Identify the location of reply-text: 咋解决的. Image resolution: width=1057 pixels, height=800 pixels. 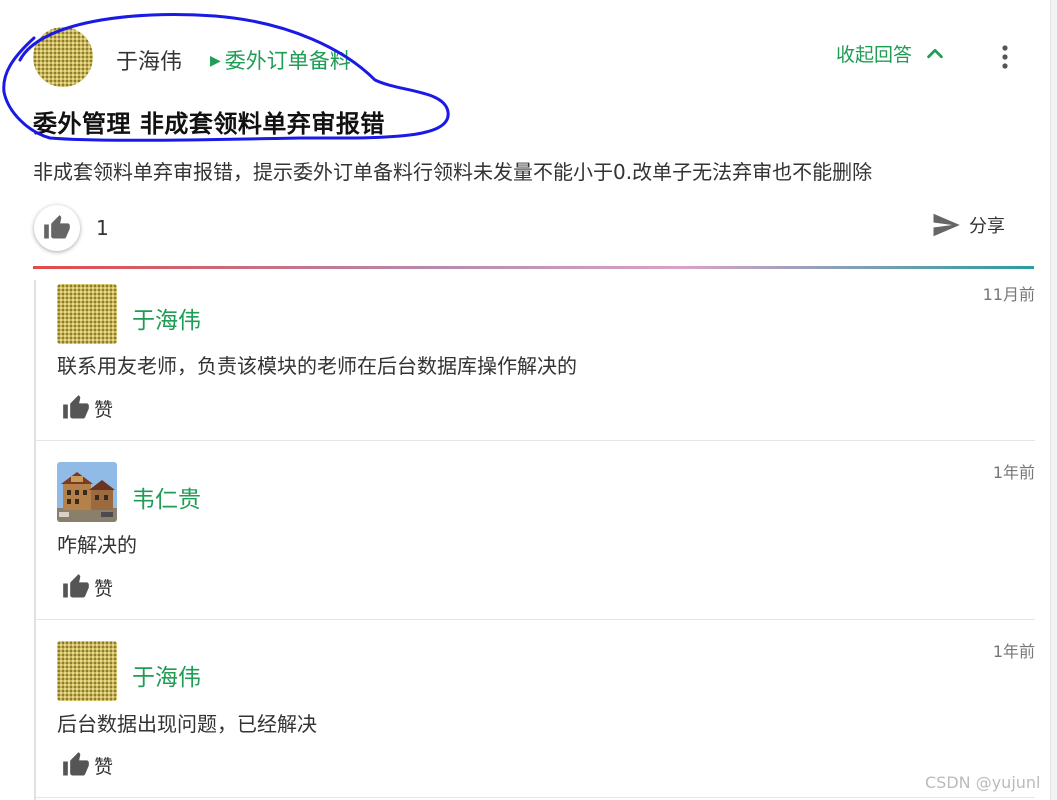
(97, 545).